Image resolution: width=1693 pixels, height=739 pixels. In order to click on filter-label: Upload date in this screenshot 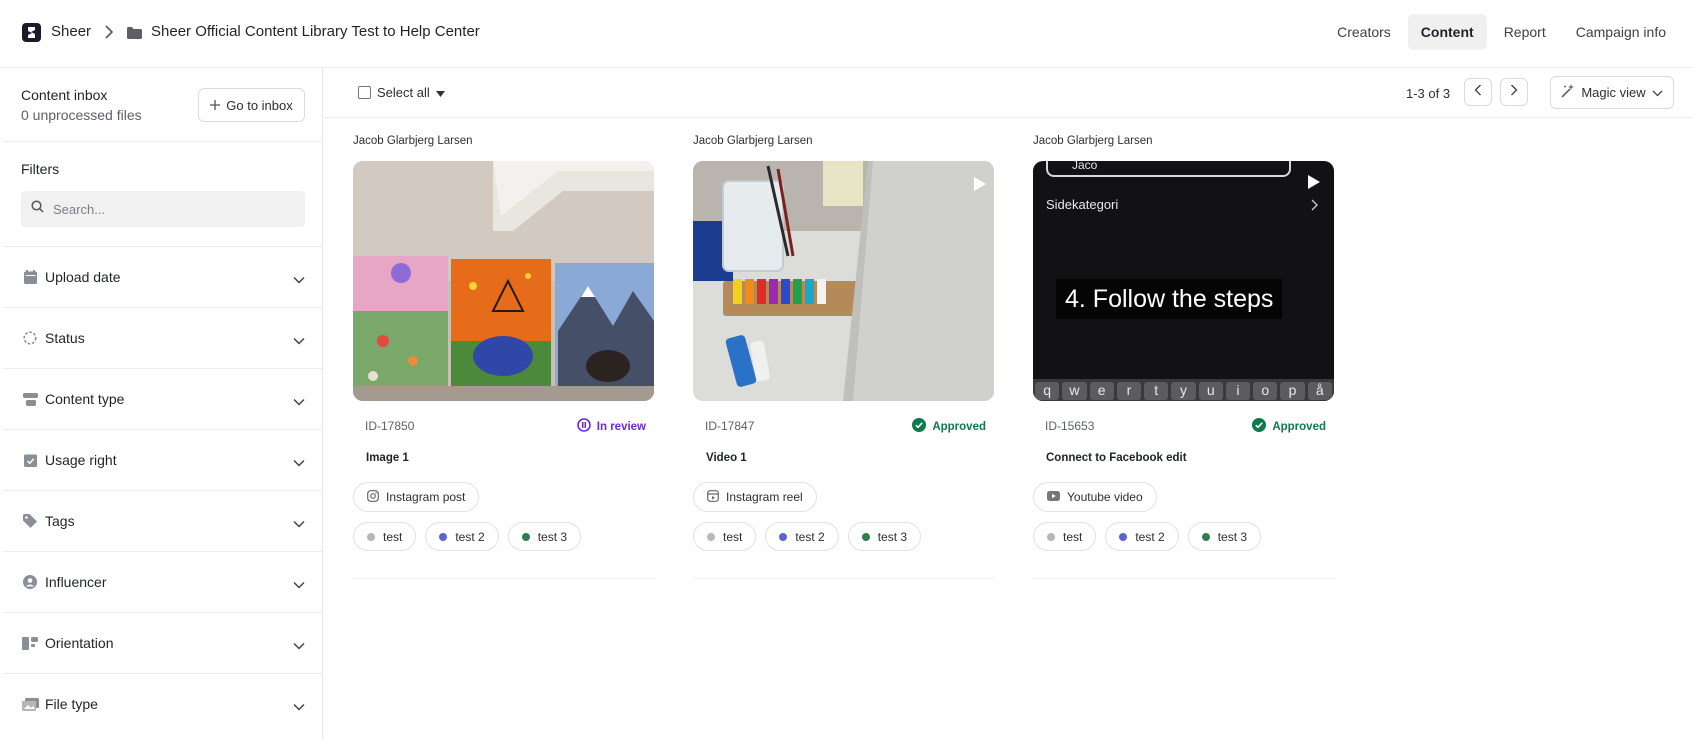, I will do `click(83, 277)`.